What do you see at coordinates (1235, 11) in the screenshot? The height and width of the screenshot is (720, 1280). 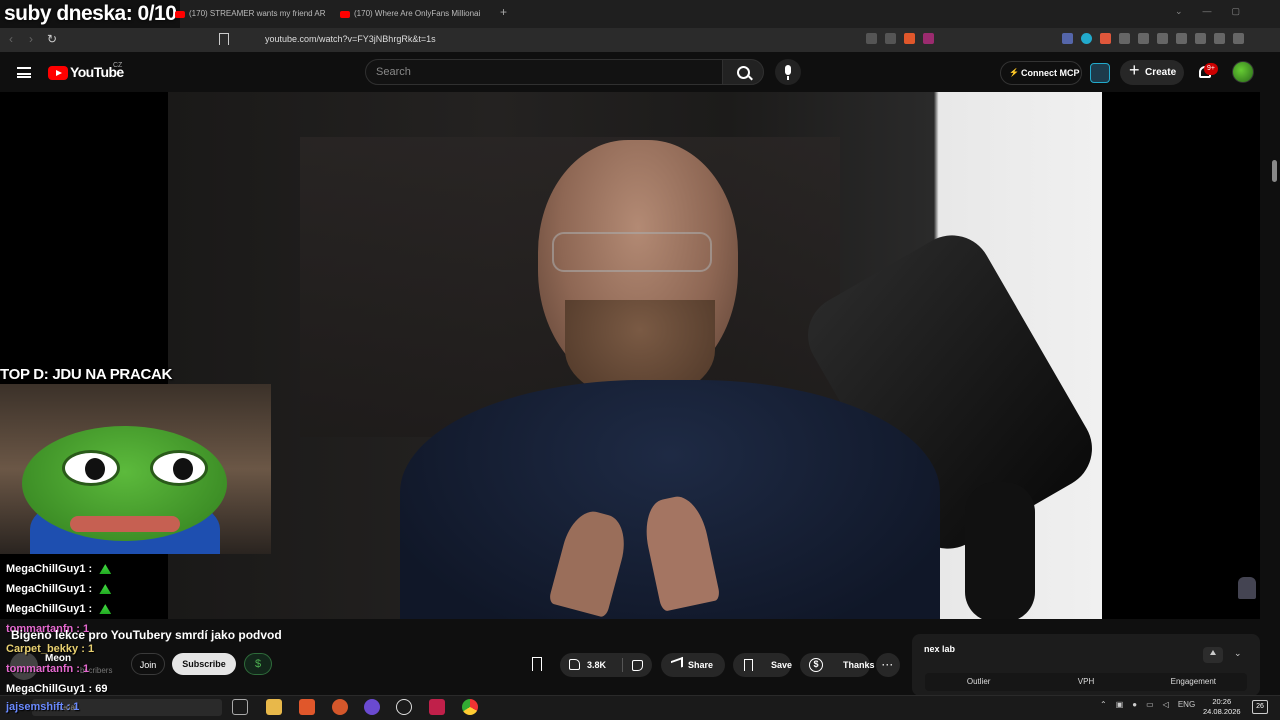 I see `maximize-icon: ▢` at bounding box center [1235, 11].